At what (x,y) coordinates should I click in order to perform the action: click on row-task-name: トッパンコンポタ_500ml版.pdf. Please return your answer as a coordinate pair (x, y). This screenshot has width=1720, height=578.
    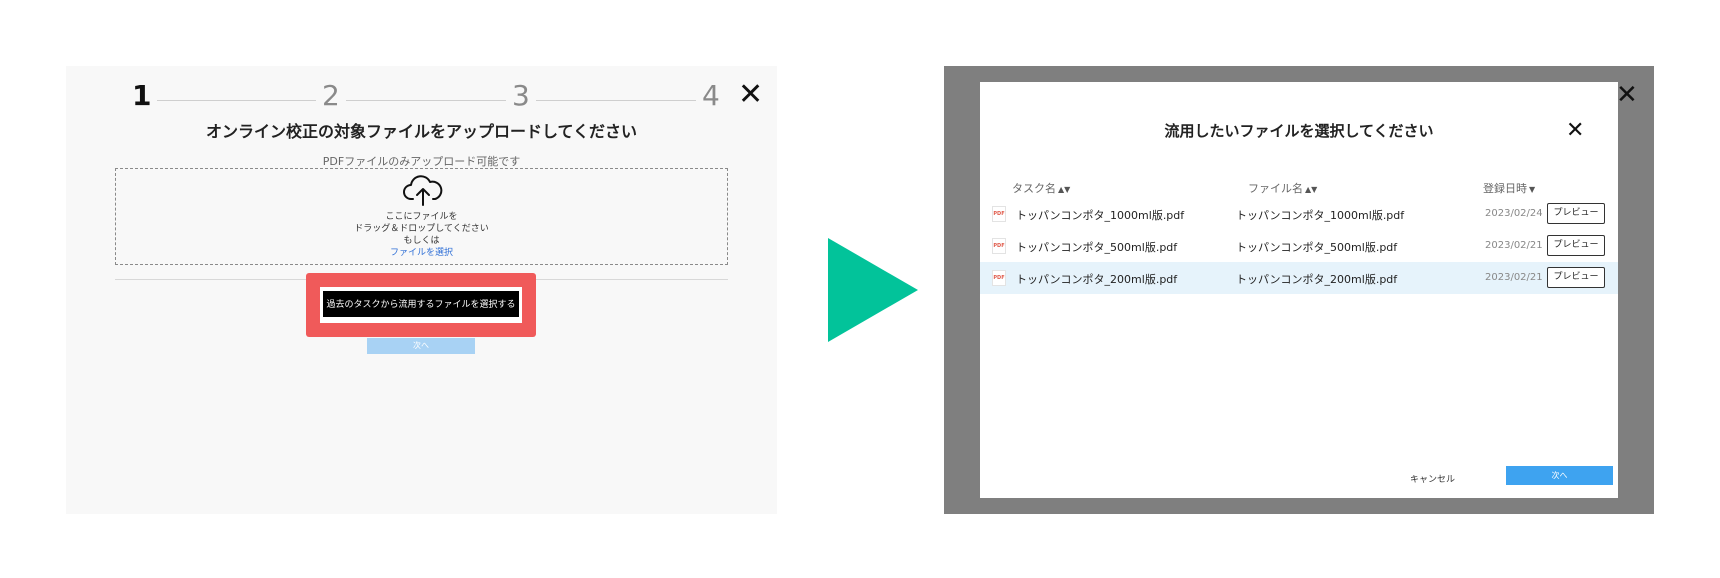
    Looking at the image, I should click on (1097, 247).